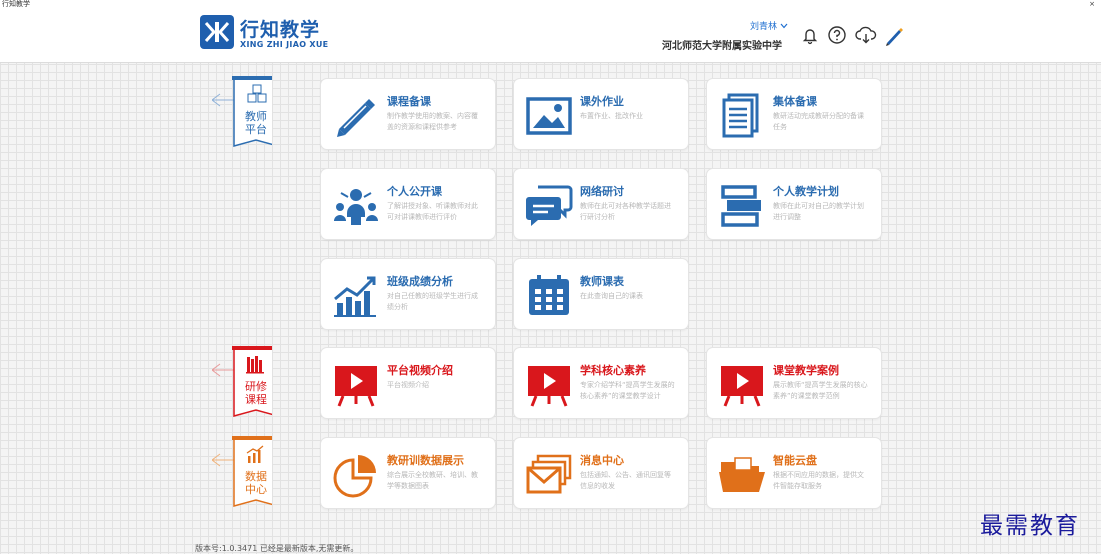  I want to click on card-description: 平台视频介绍, so click(408, 385).